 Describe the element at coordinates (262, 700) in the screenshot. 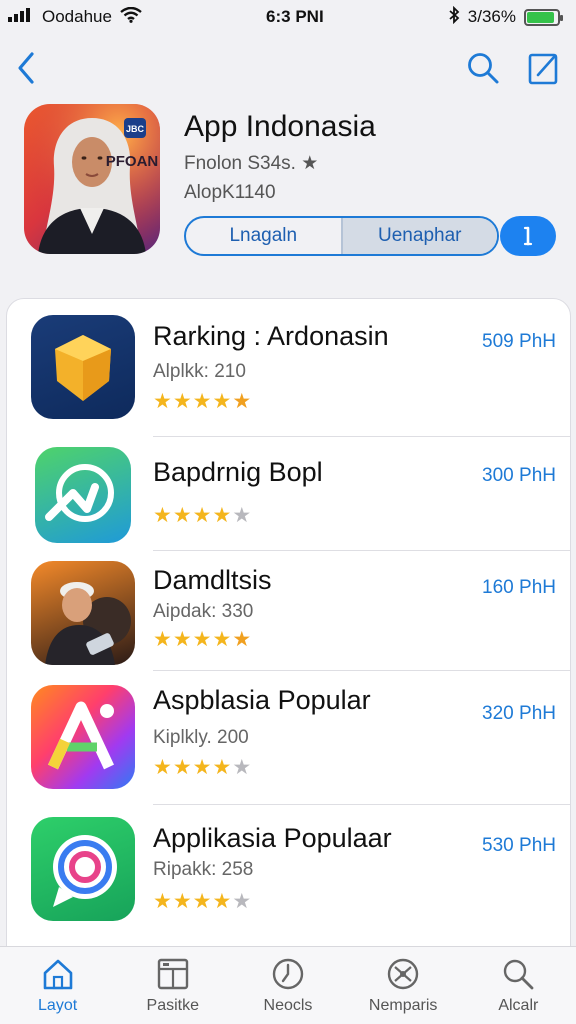

I see `app-title: Aspblasia Popular` at that location.